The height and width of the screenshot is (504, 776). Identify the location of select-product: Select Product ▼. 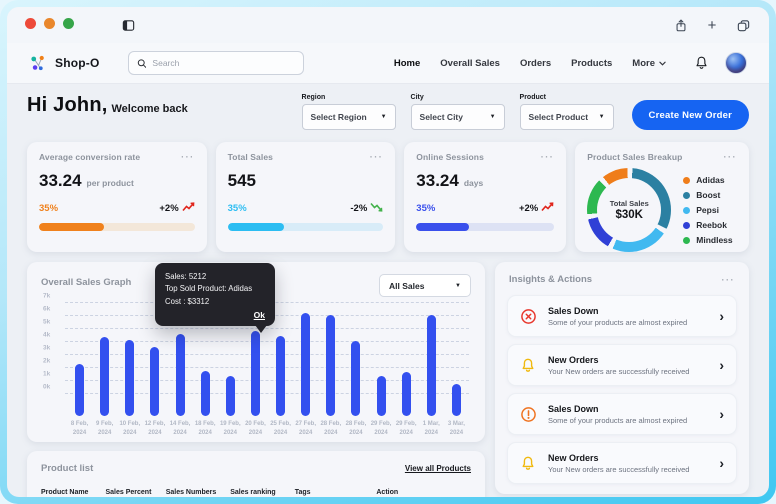
(566, 117).